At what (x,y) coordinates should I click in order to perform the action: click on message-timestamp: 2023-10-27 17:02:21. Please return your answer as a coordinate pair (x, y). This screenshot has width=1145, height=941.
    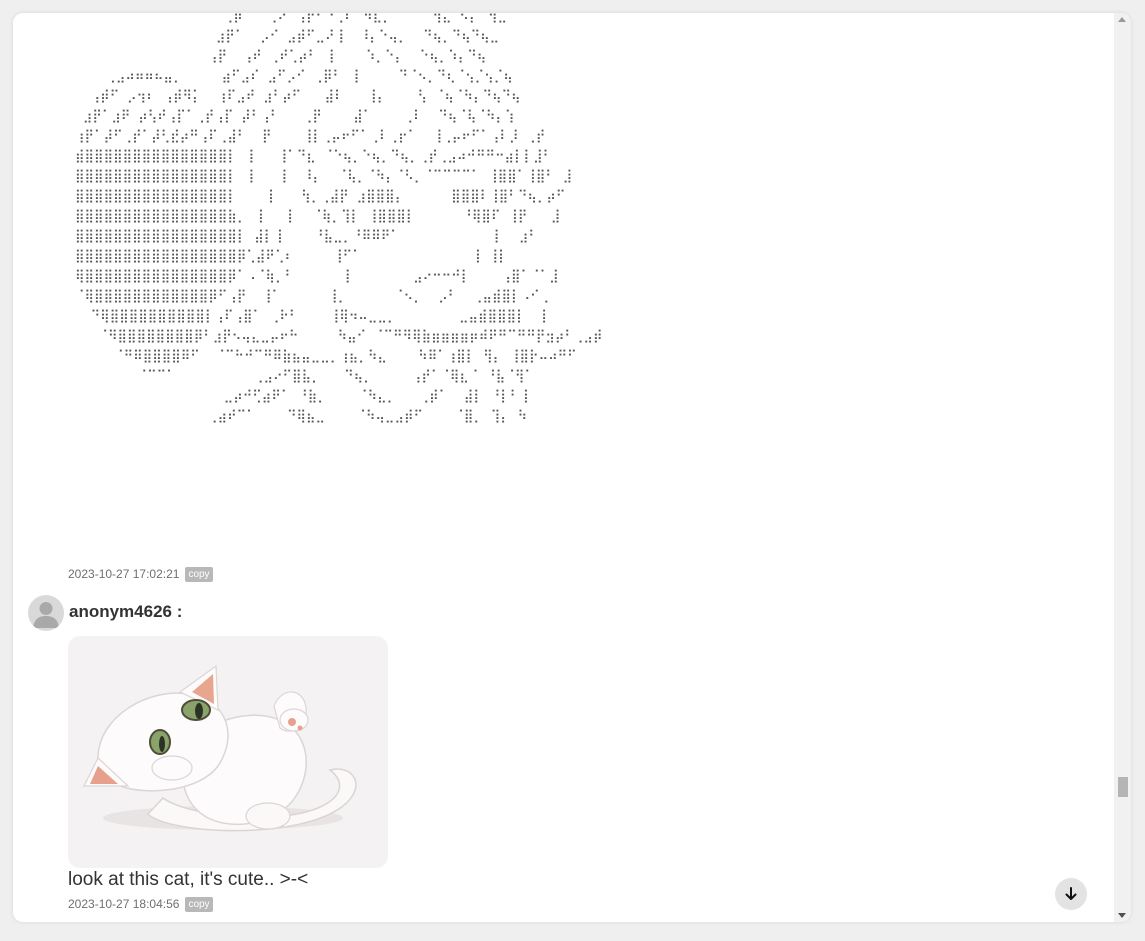
    Looking at the image, I should click on (124, 574).